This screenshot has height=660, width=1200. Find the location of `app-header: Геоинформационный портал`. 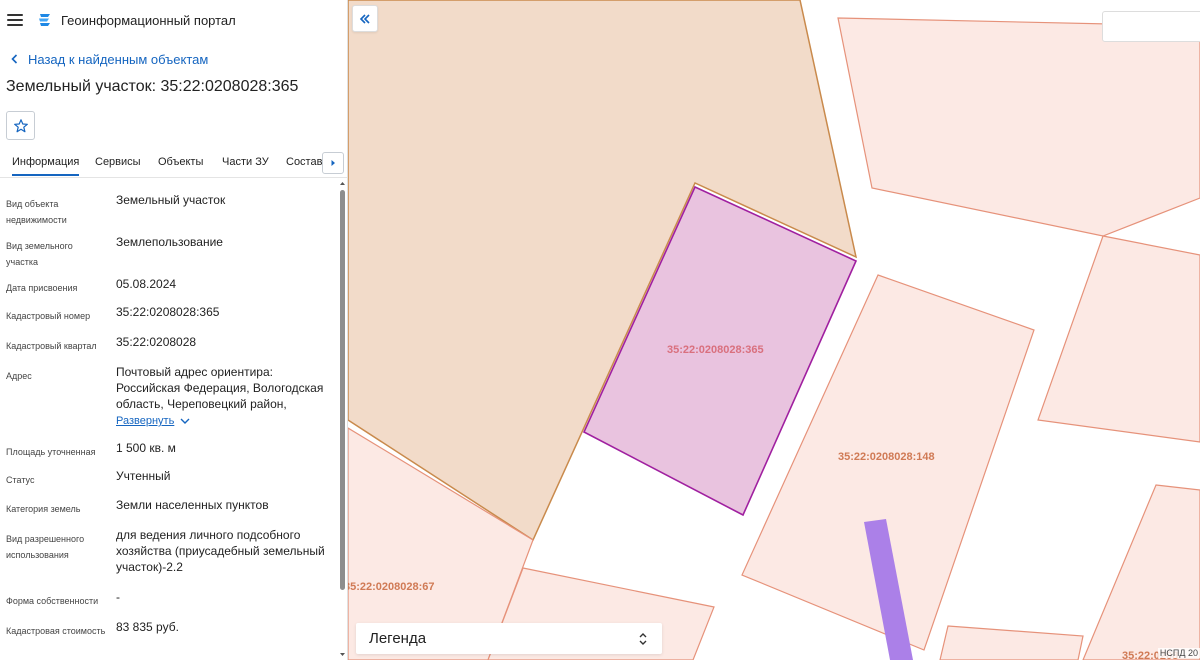

app-header: Геоинформационный портал is located at coordinates (173, 20).